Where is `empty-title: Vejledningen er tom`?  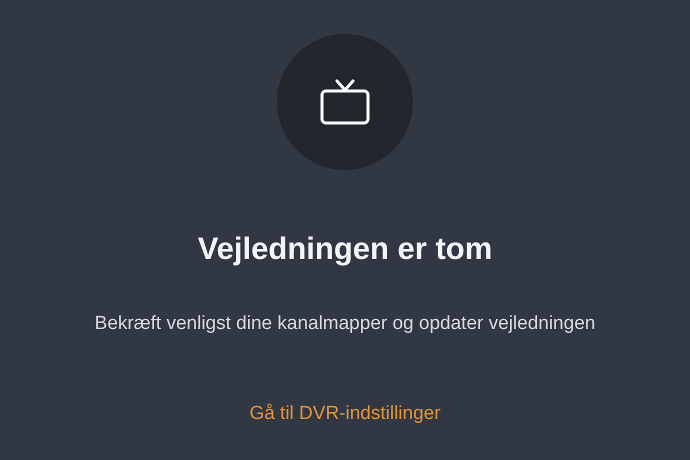 empty-title: Vejledningen er tom is located at coordinates (345, 249).